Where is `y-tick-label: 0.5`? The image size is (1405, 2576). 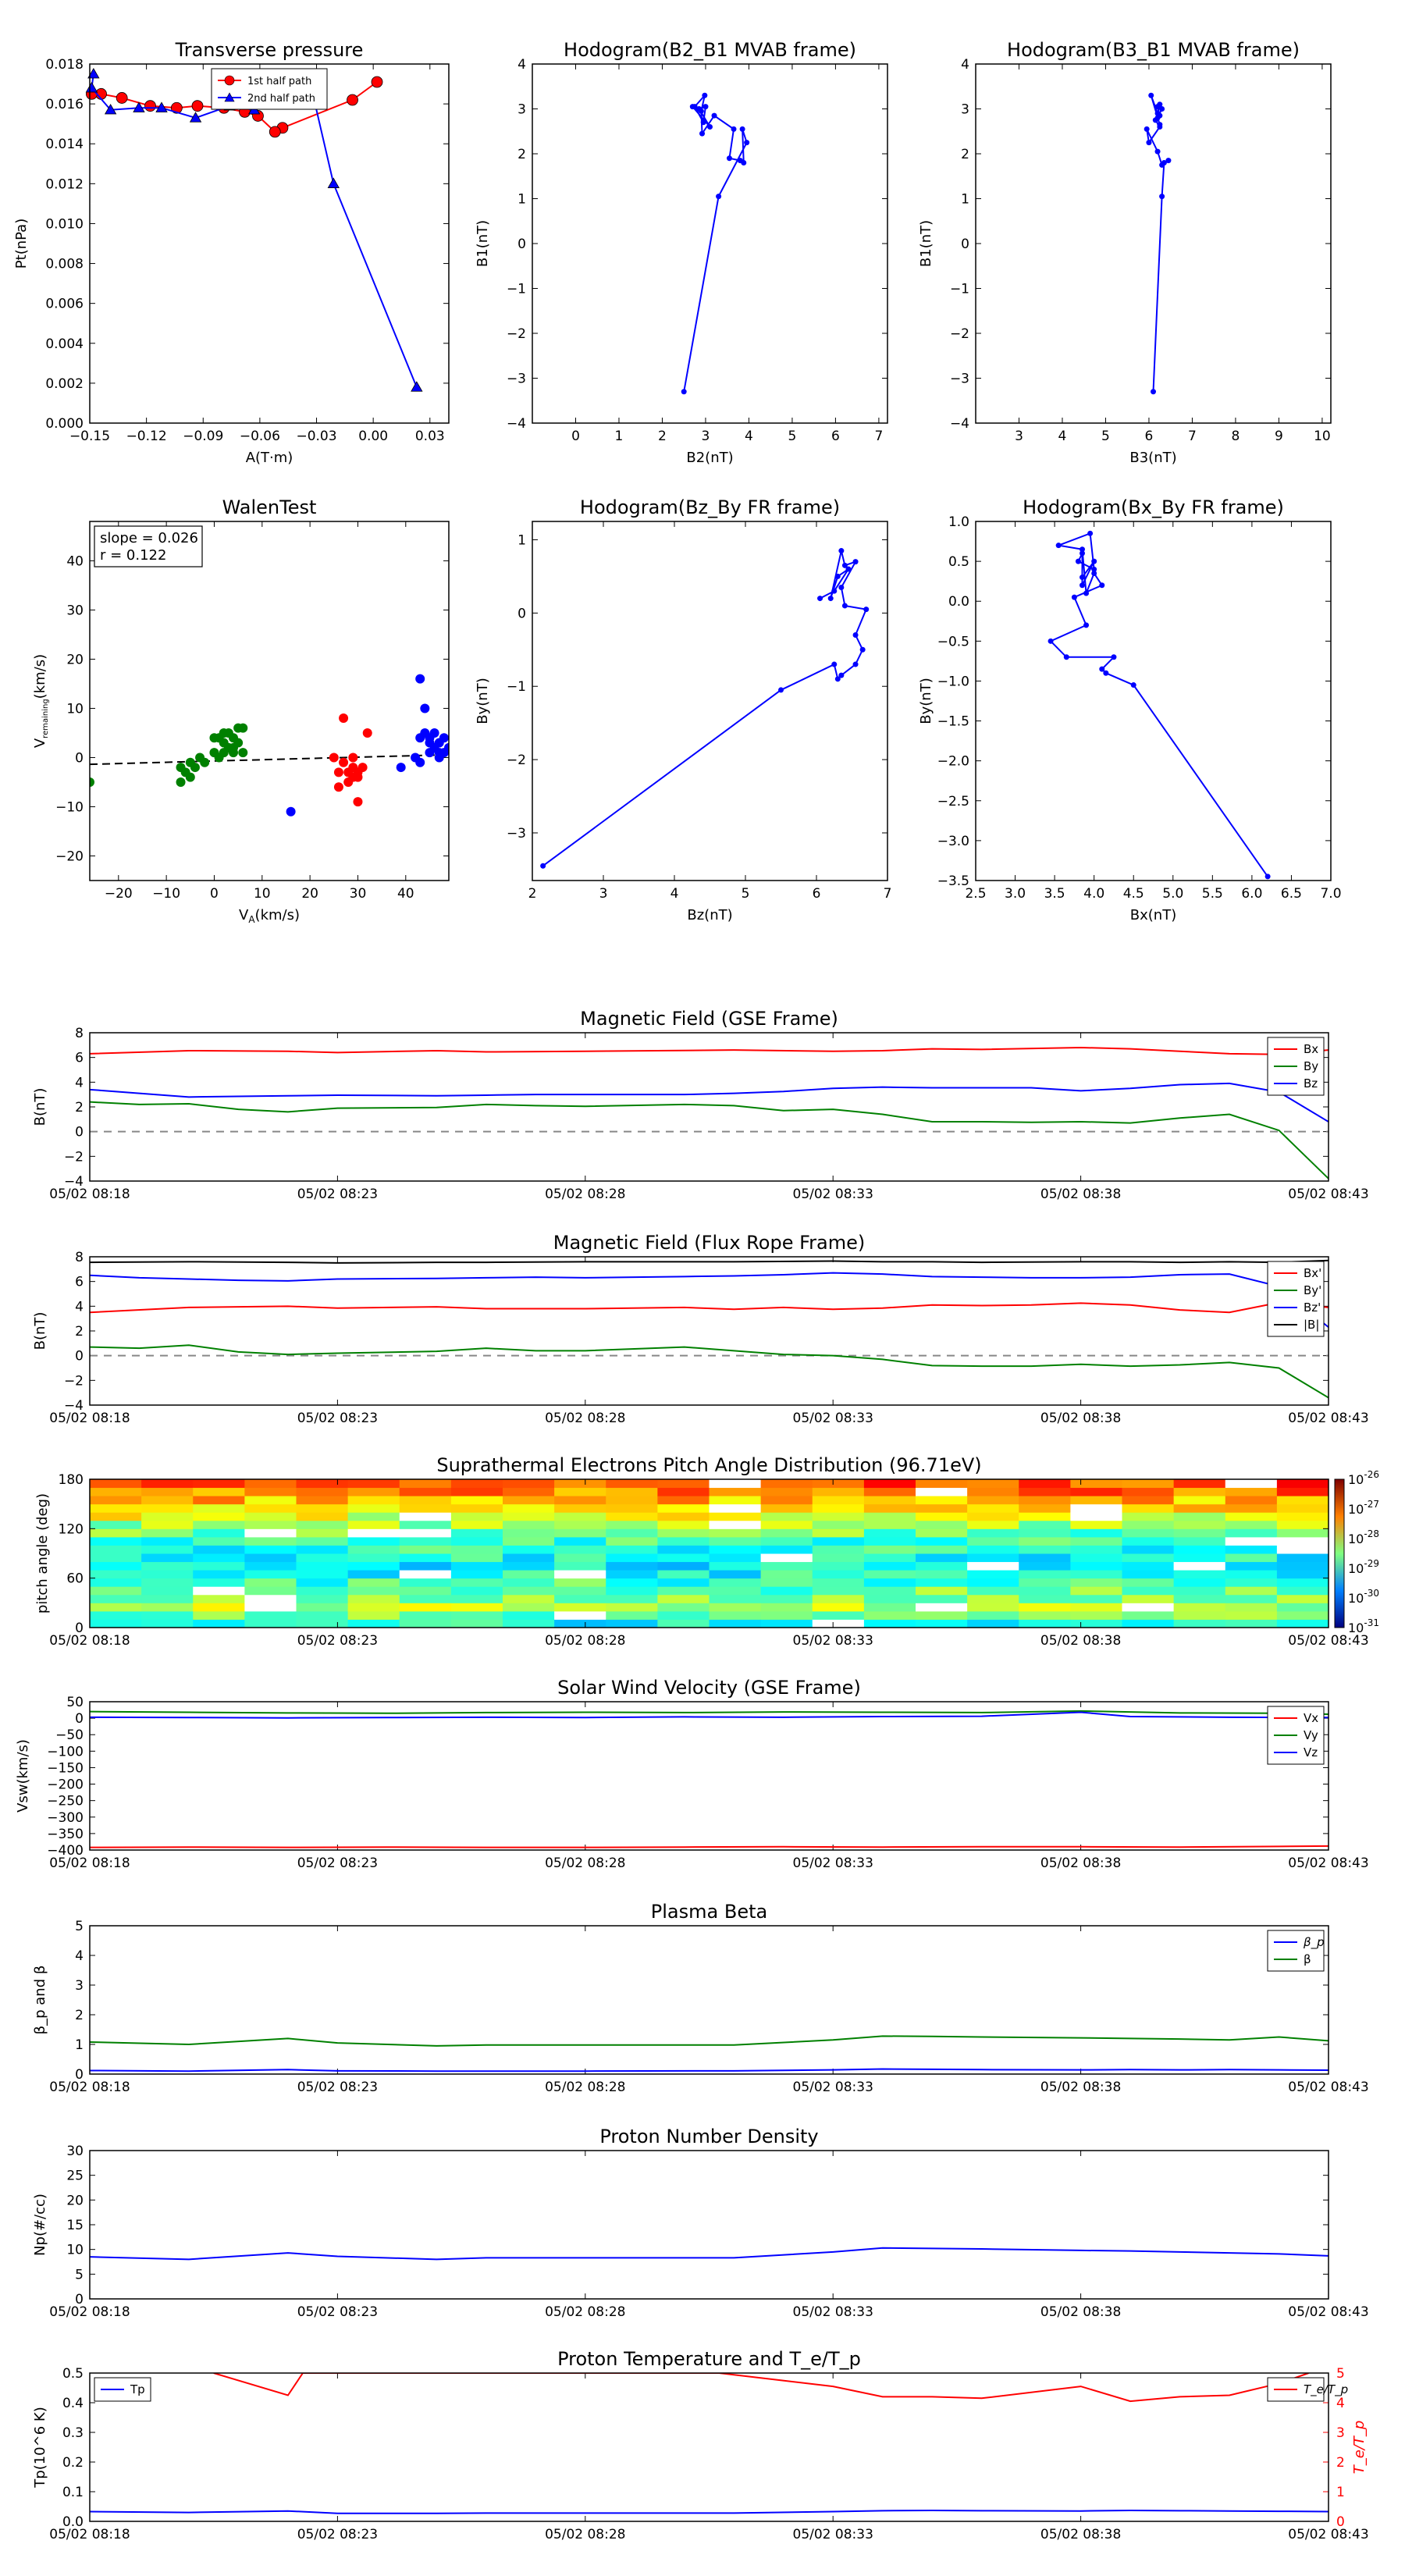 y-tick-label: 0.5 is located at coordinates (959, 562).